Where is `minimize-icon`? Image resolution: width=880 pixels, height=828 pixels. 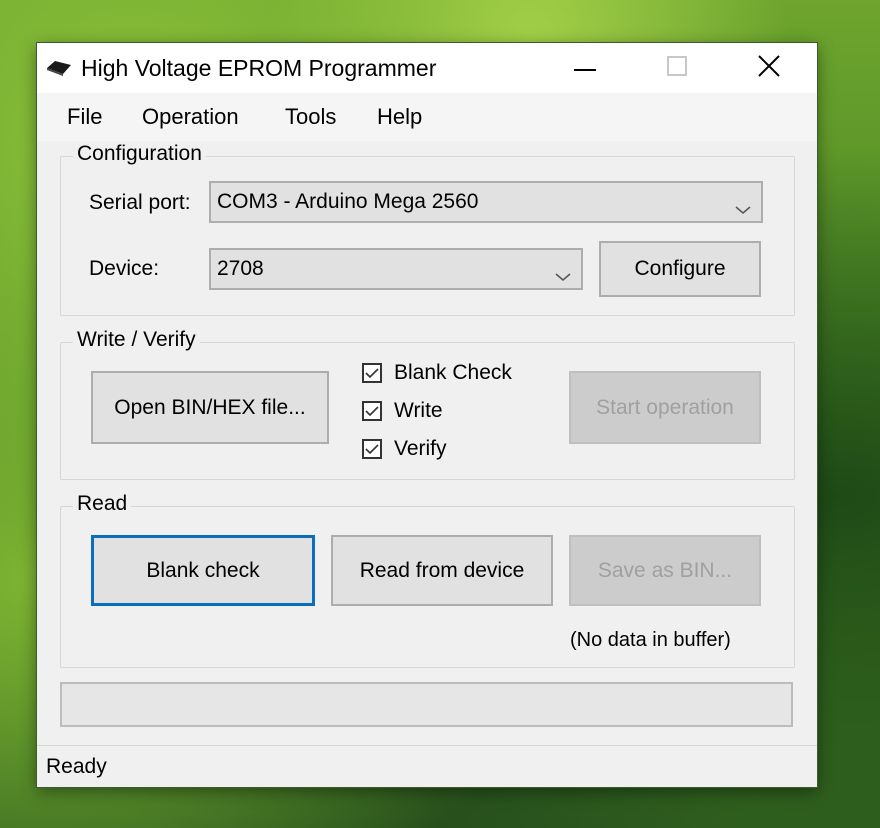 minimize-icon is located at coordinates (585, 68).